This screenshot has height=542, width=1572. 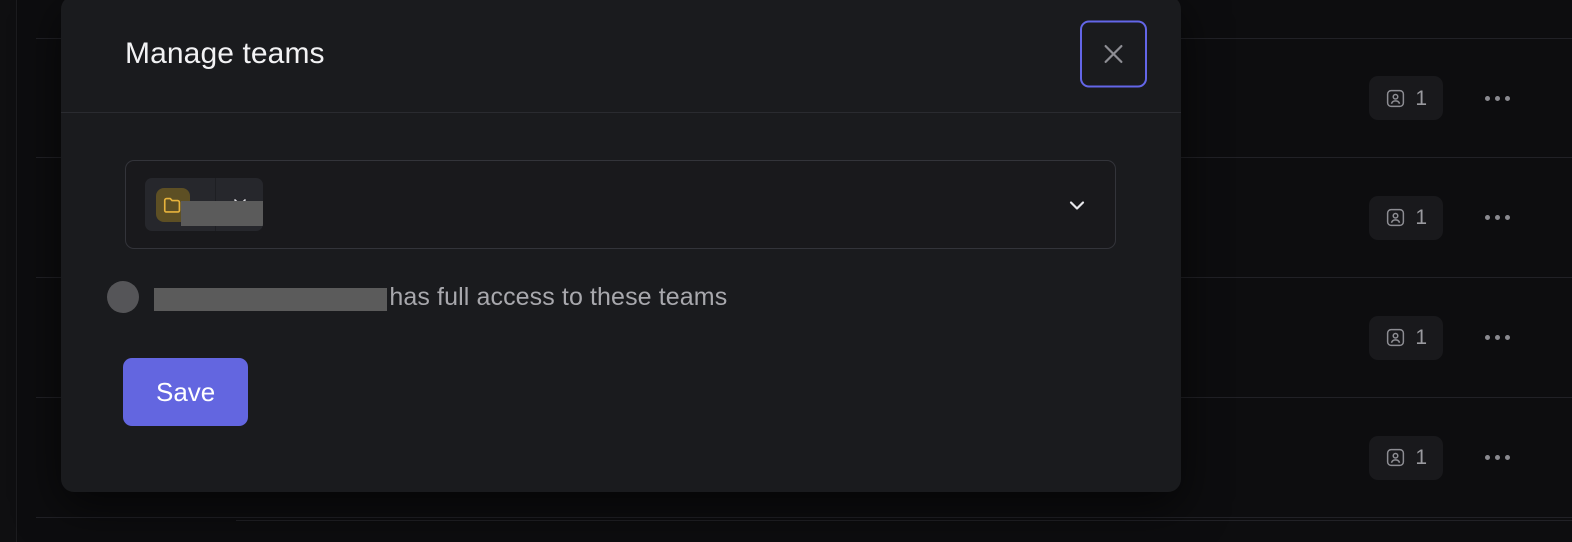 I want to click on selected-teams-list, so click(x=620, y=204).